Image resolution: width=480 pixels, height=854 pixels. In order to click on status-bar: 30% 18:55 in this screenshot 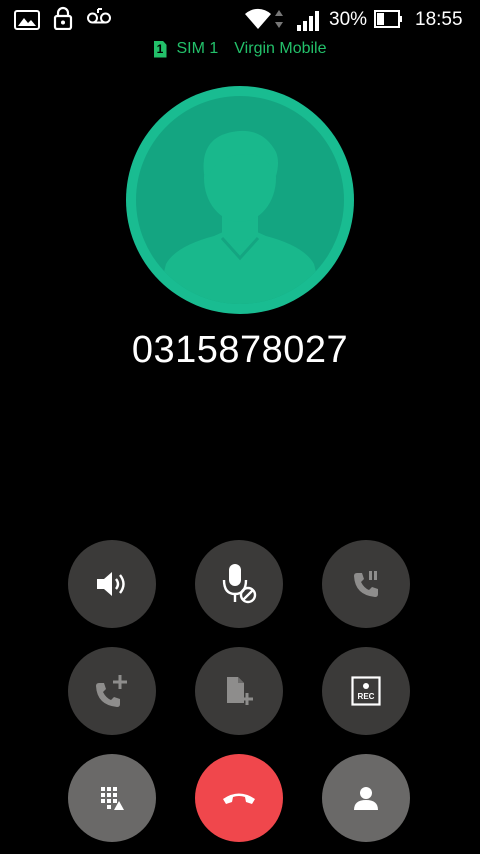, I will do `click(240, 19)`.